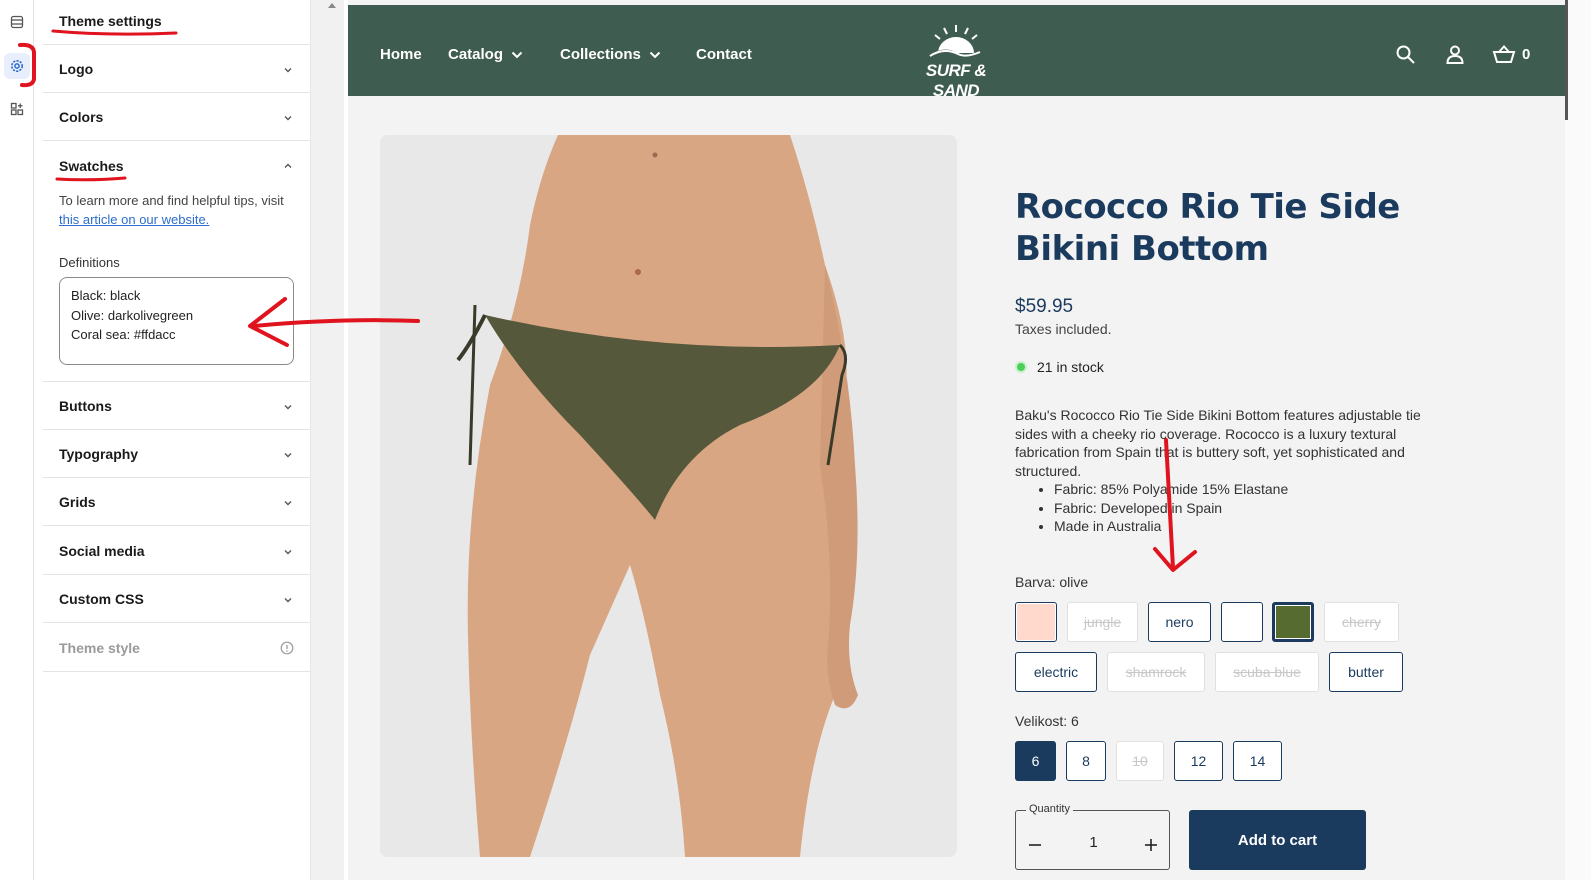 This screenshot has width=1591, height=880. I want to click on color-swatch-electric: electric, so click(1056, 672).